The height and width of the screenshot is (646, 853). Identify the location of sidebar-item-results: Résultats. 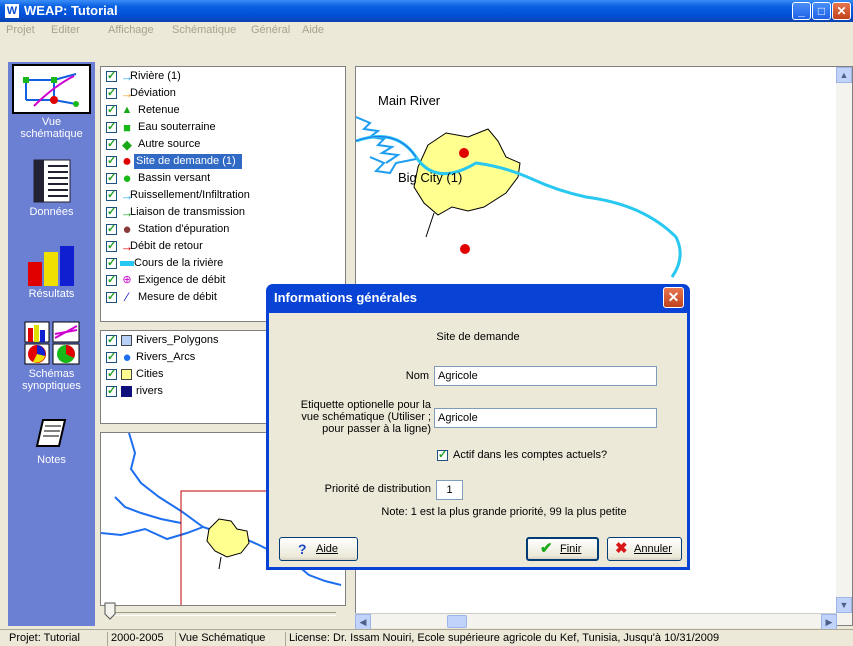
(51, 272).